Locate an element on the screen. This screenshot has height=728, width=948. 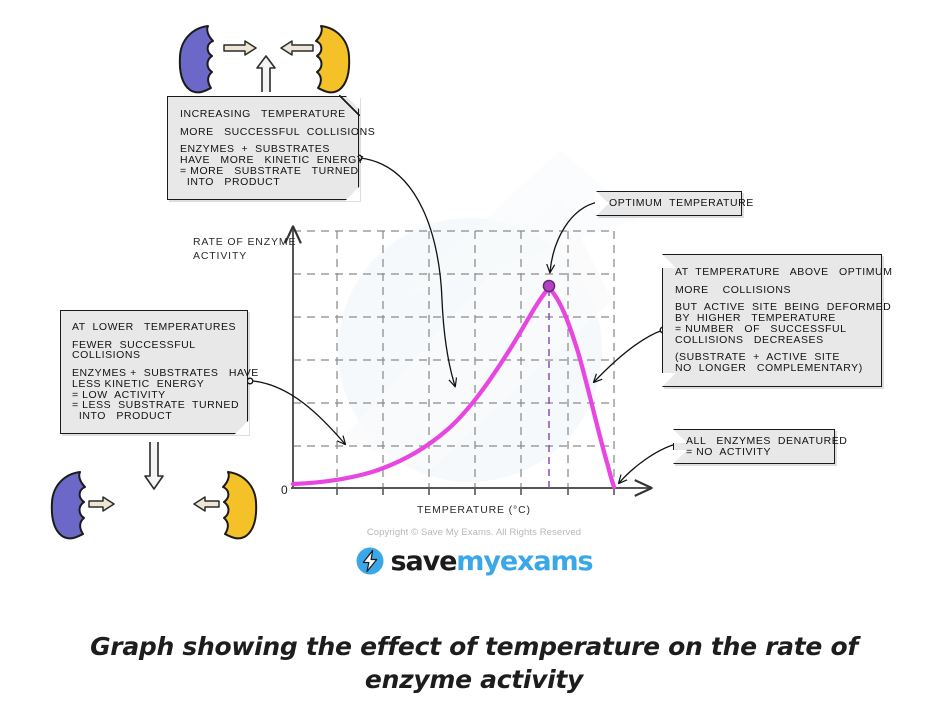
substrate-shape-top is located at coordinates (333, 59).